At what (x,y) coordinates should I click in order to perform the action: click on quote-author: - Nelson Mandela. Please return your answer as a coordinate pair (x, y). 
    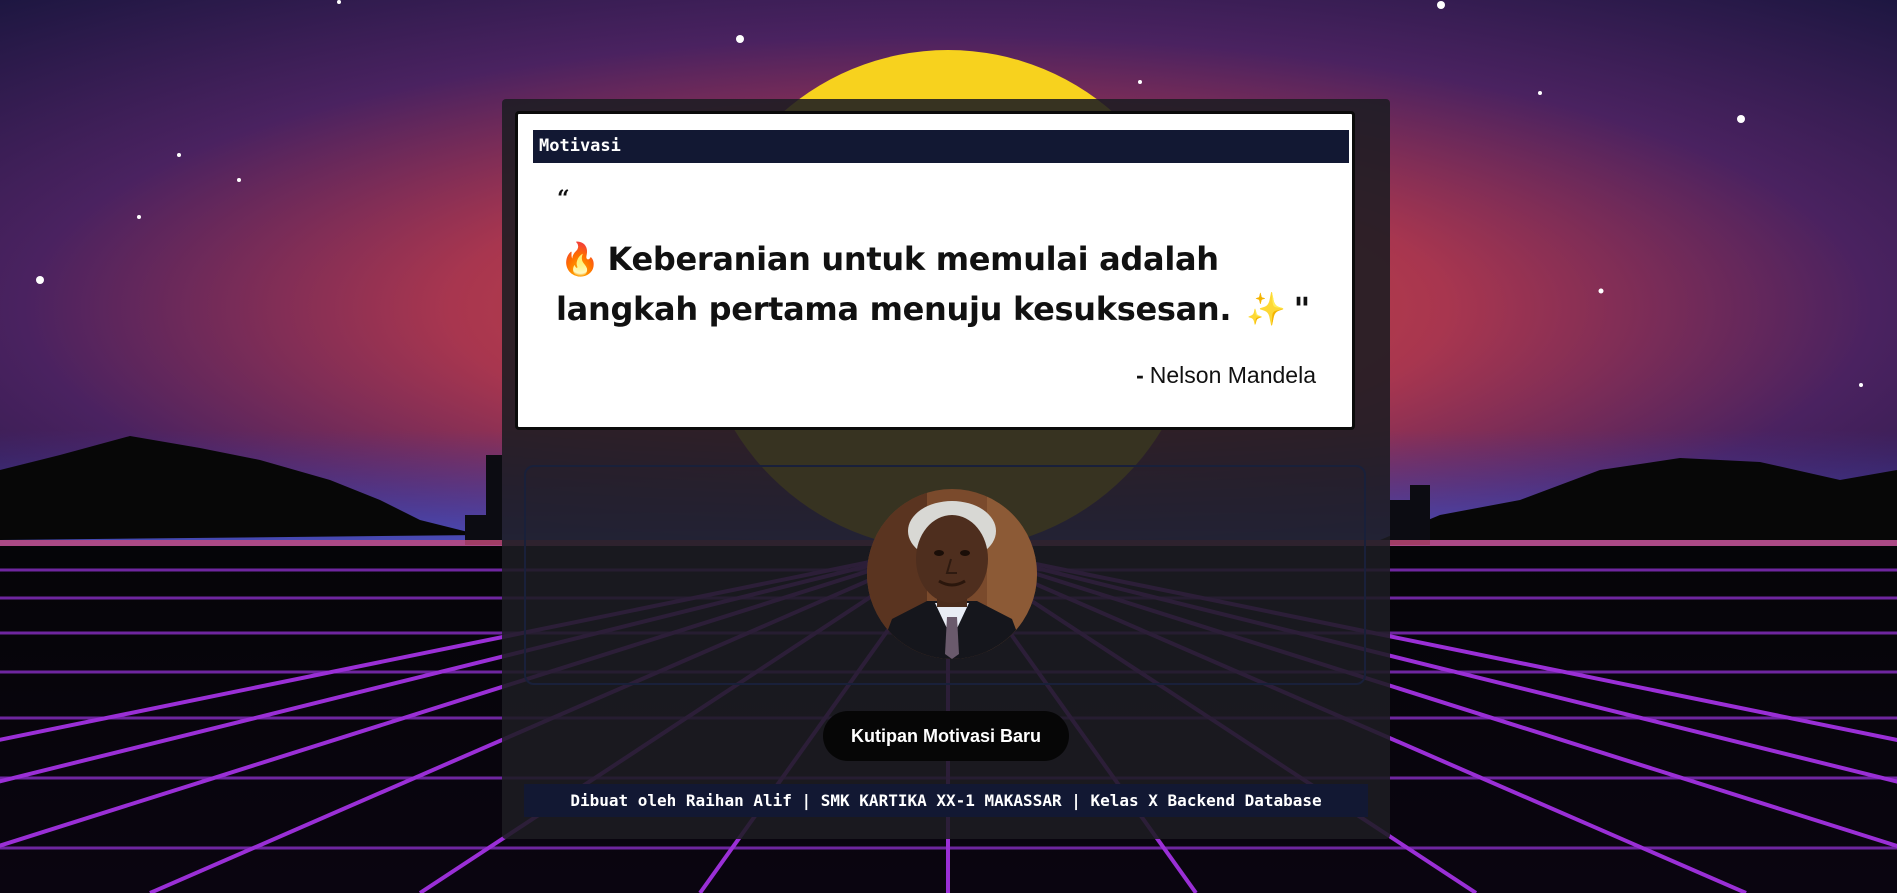
    Looking at the image, I should click on (1226, 375).